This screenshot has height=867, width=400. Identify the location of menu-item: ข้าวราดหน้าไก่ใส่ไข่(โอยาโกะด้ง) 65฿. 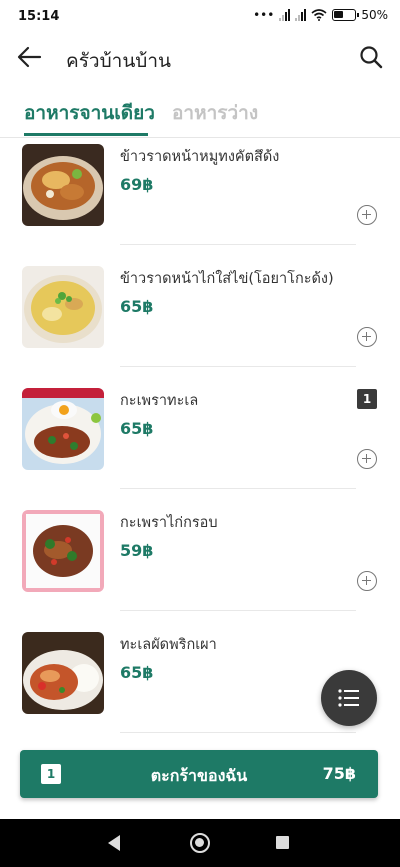
(200, 322).